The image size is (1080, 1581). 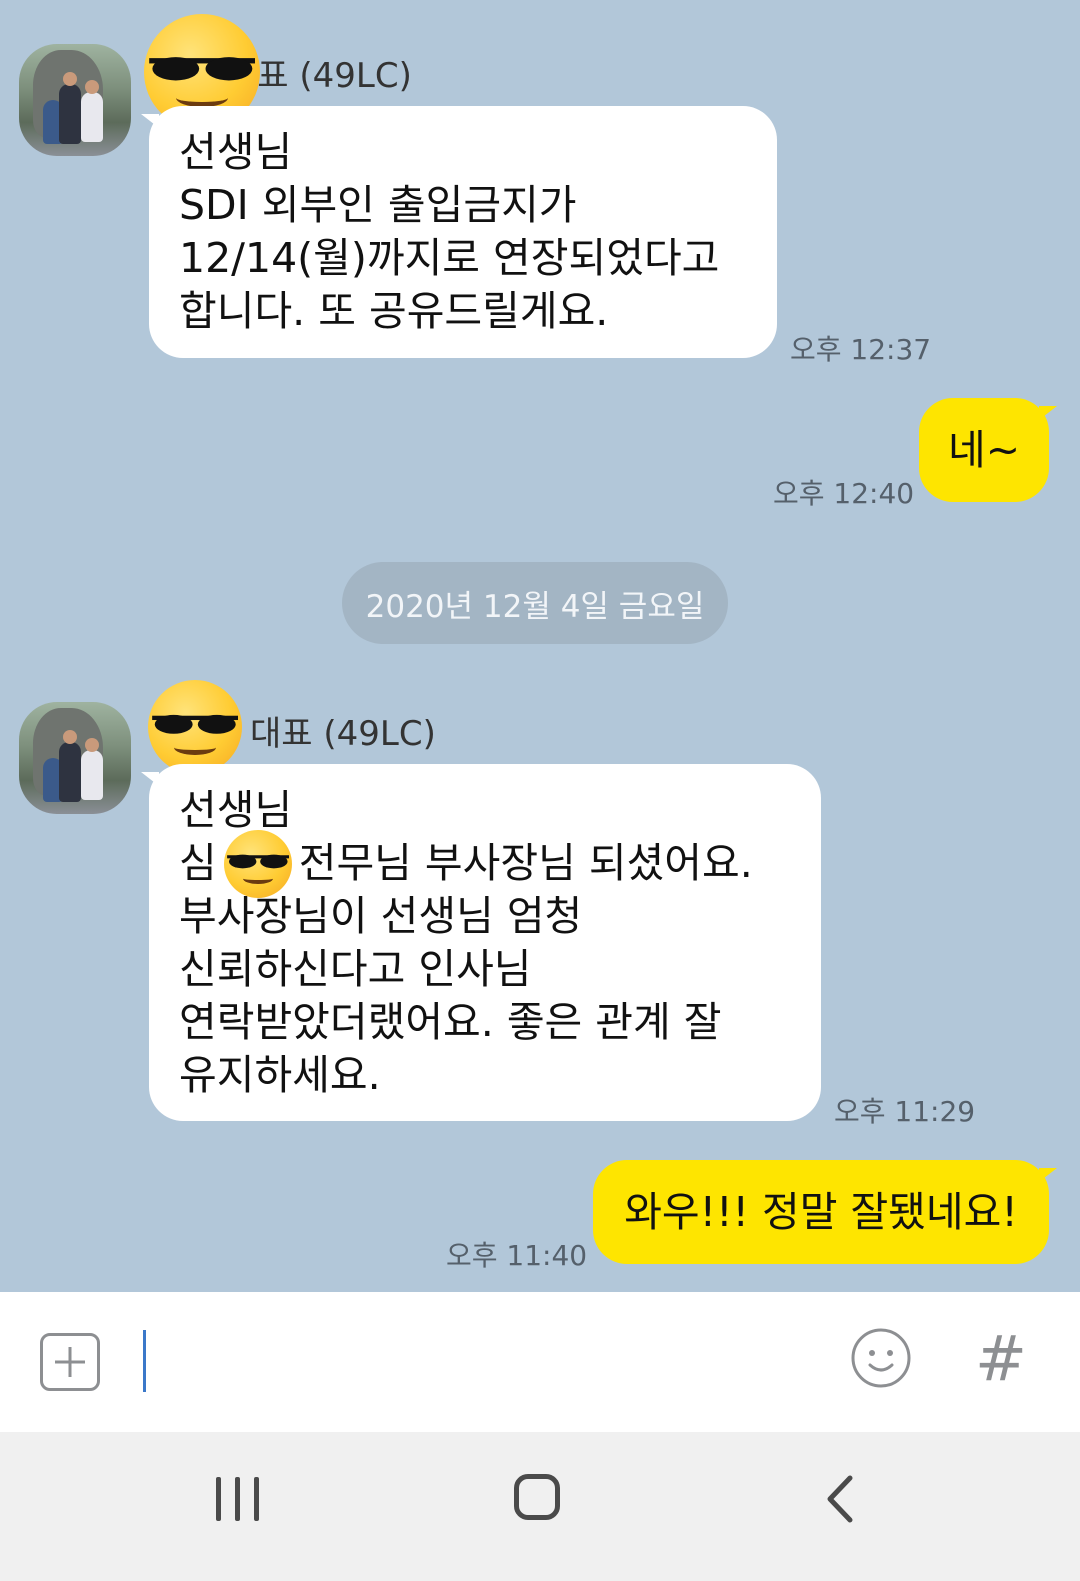 I want to click on message-fragment: 심, so click(x=198, y=863).